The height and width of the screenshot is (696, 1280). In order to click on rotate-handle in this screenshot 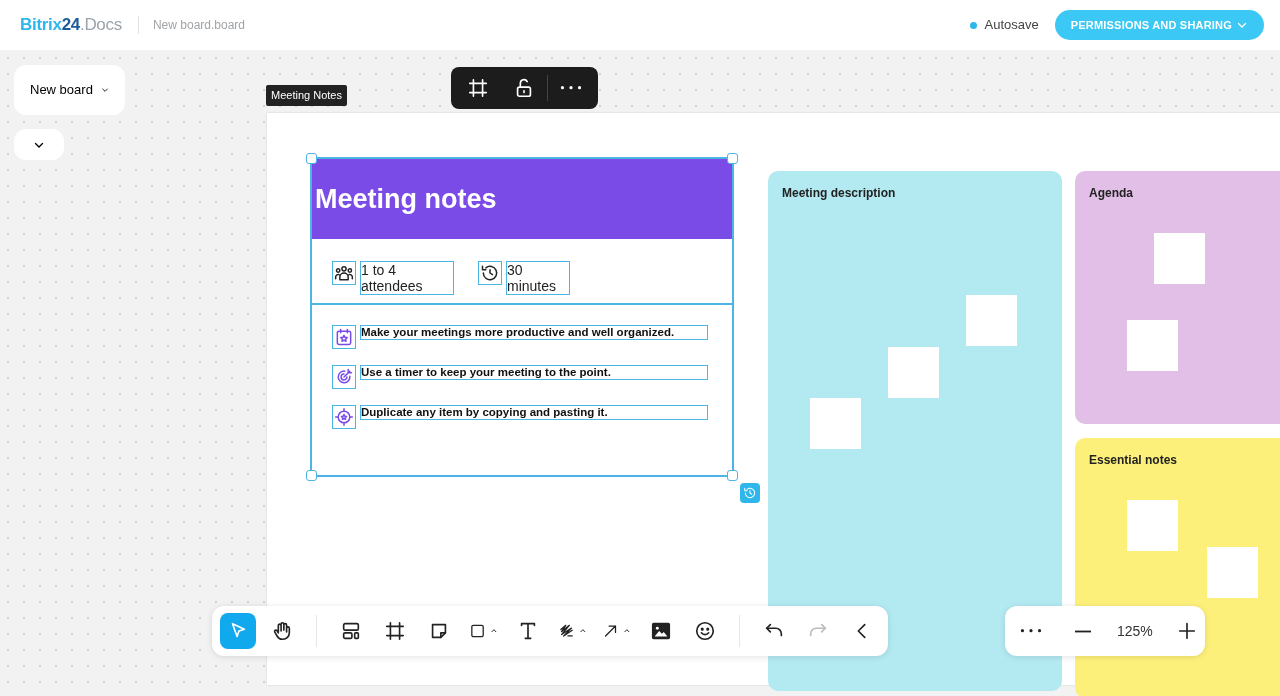, I will do `click(750, 493)`.